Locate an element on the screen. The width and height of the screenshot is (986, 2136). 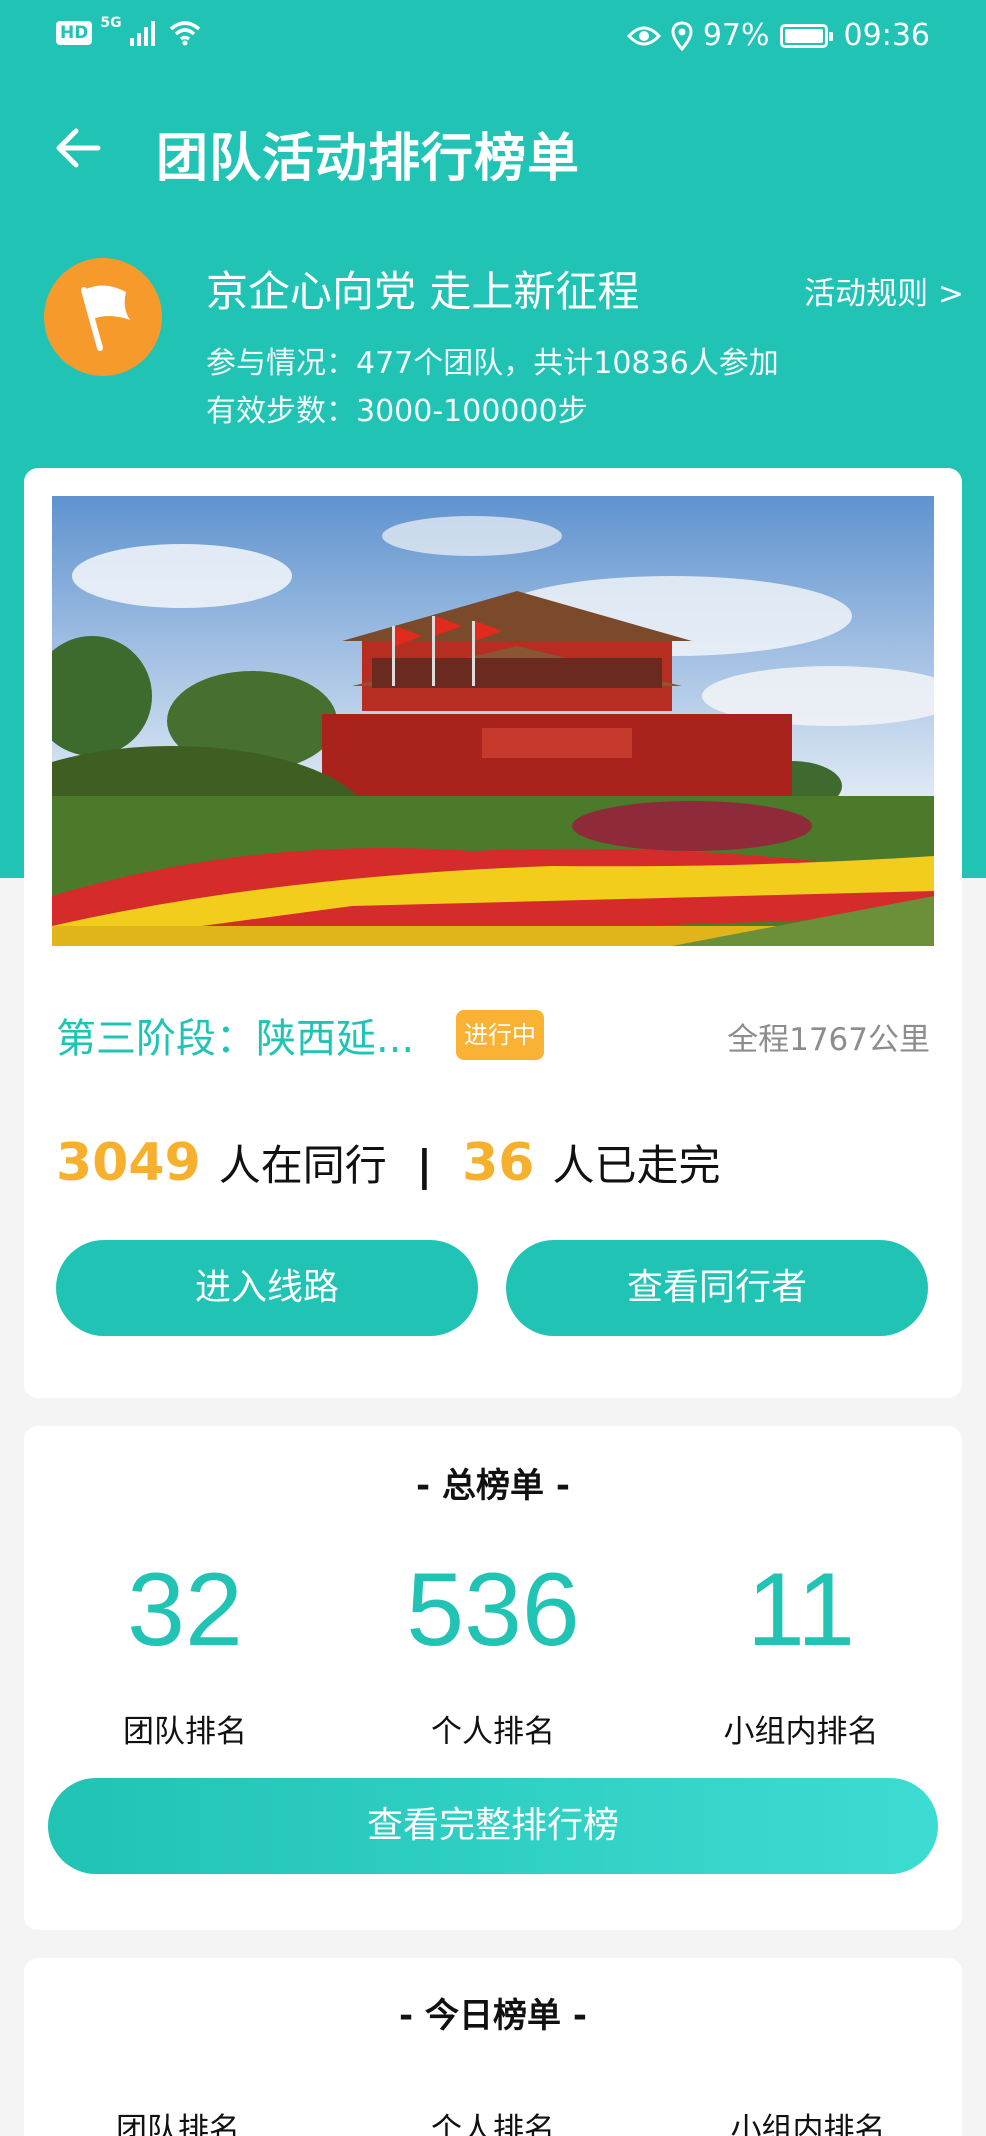
walking-count: 3049 is located at coordinates (128, 1163).